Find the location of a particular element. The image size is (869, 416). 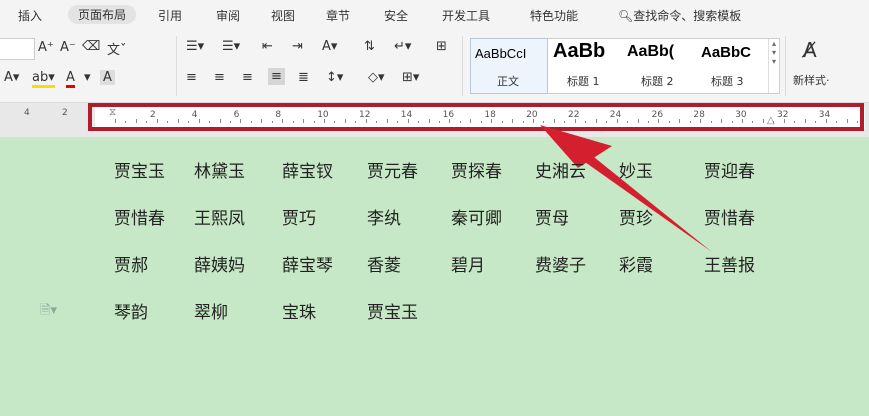

character-name: 费婆子 is located at coordinates (560, 266).